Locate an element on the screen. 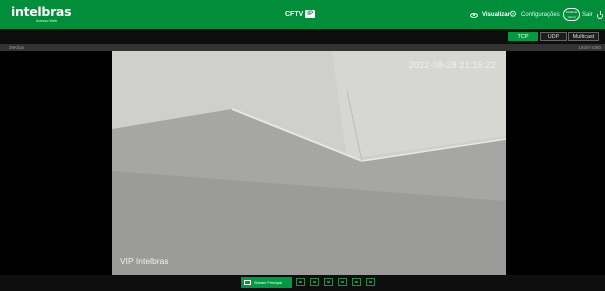  audio-icon is located at coordinates (342, 282).